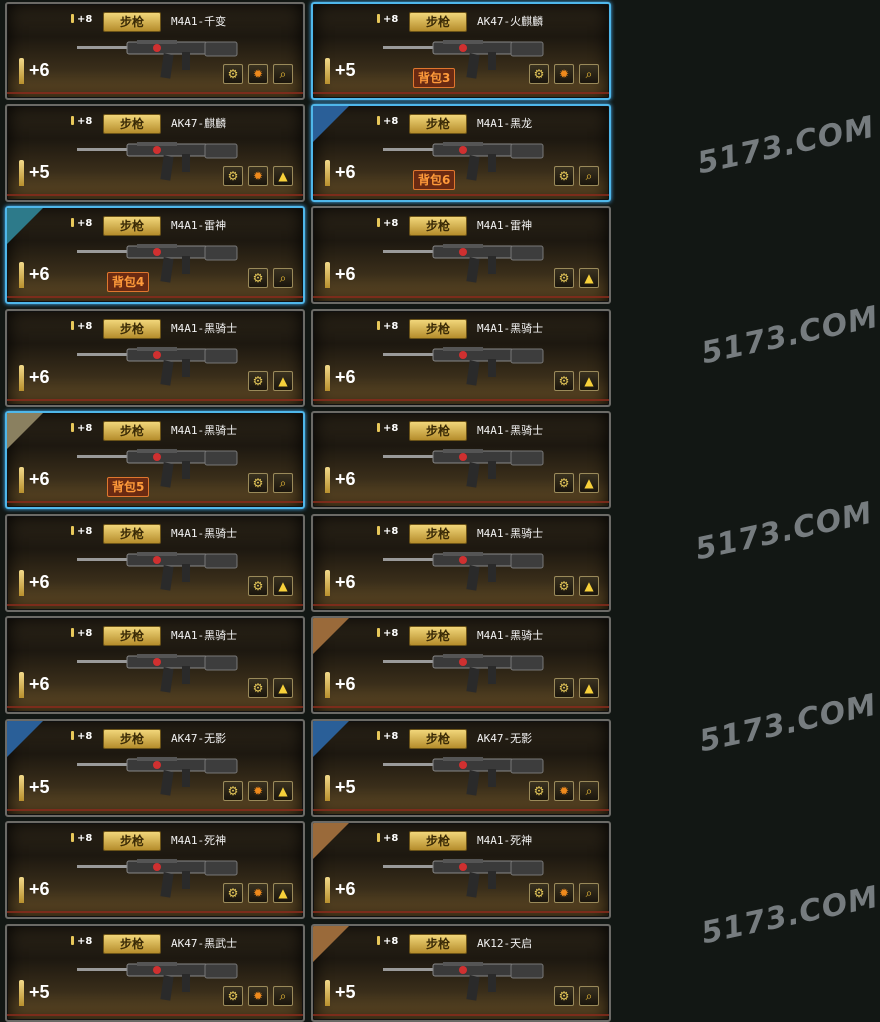 The image size is (880, 1022). I want to click on rarity-corner, so click(331, 739).